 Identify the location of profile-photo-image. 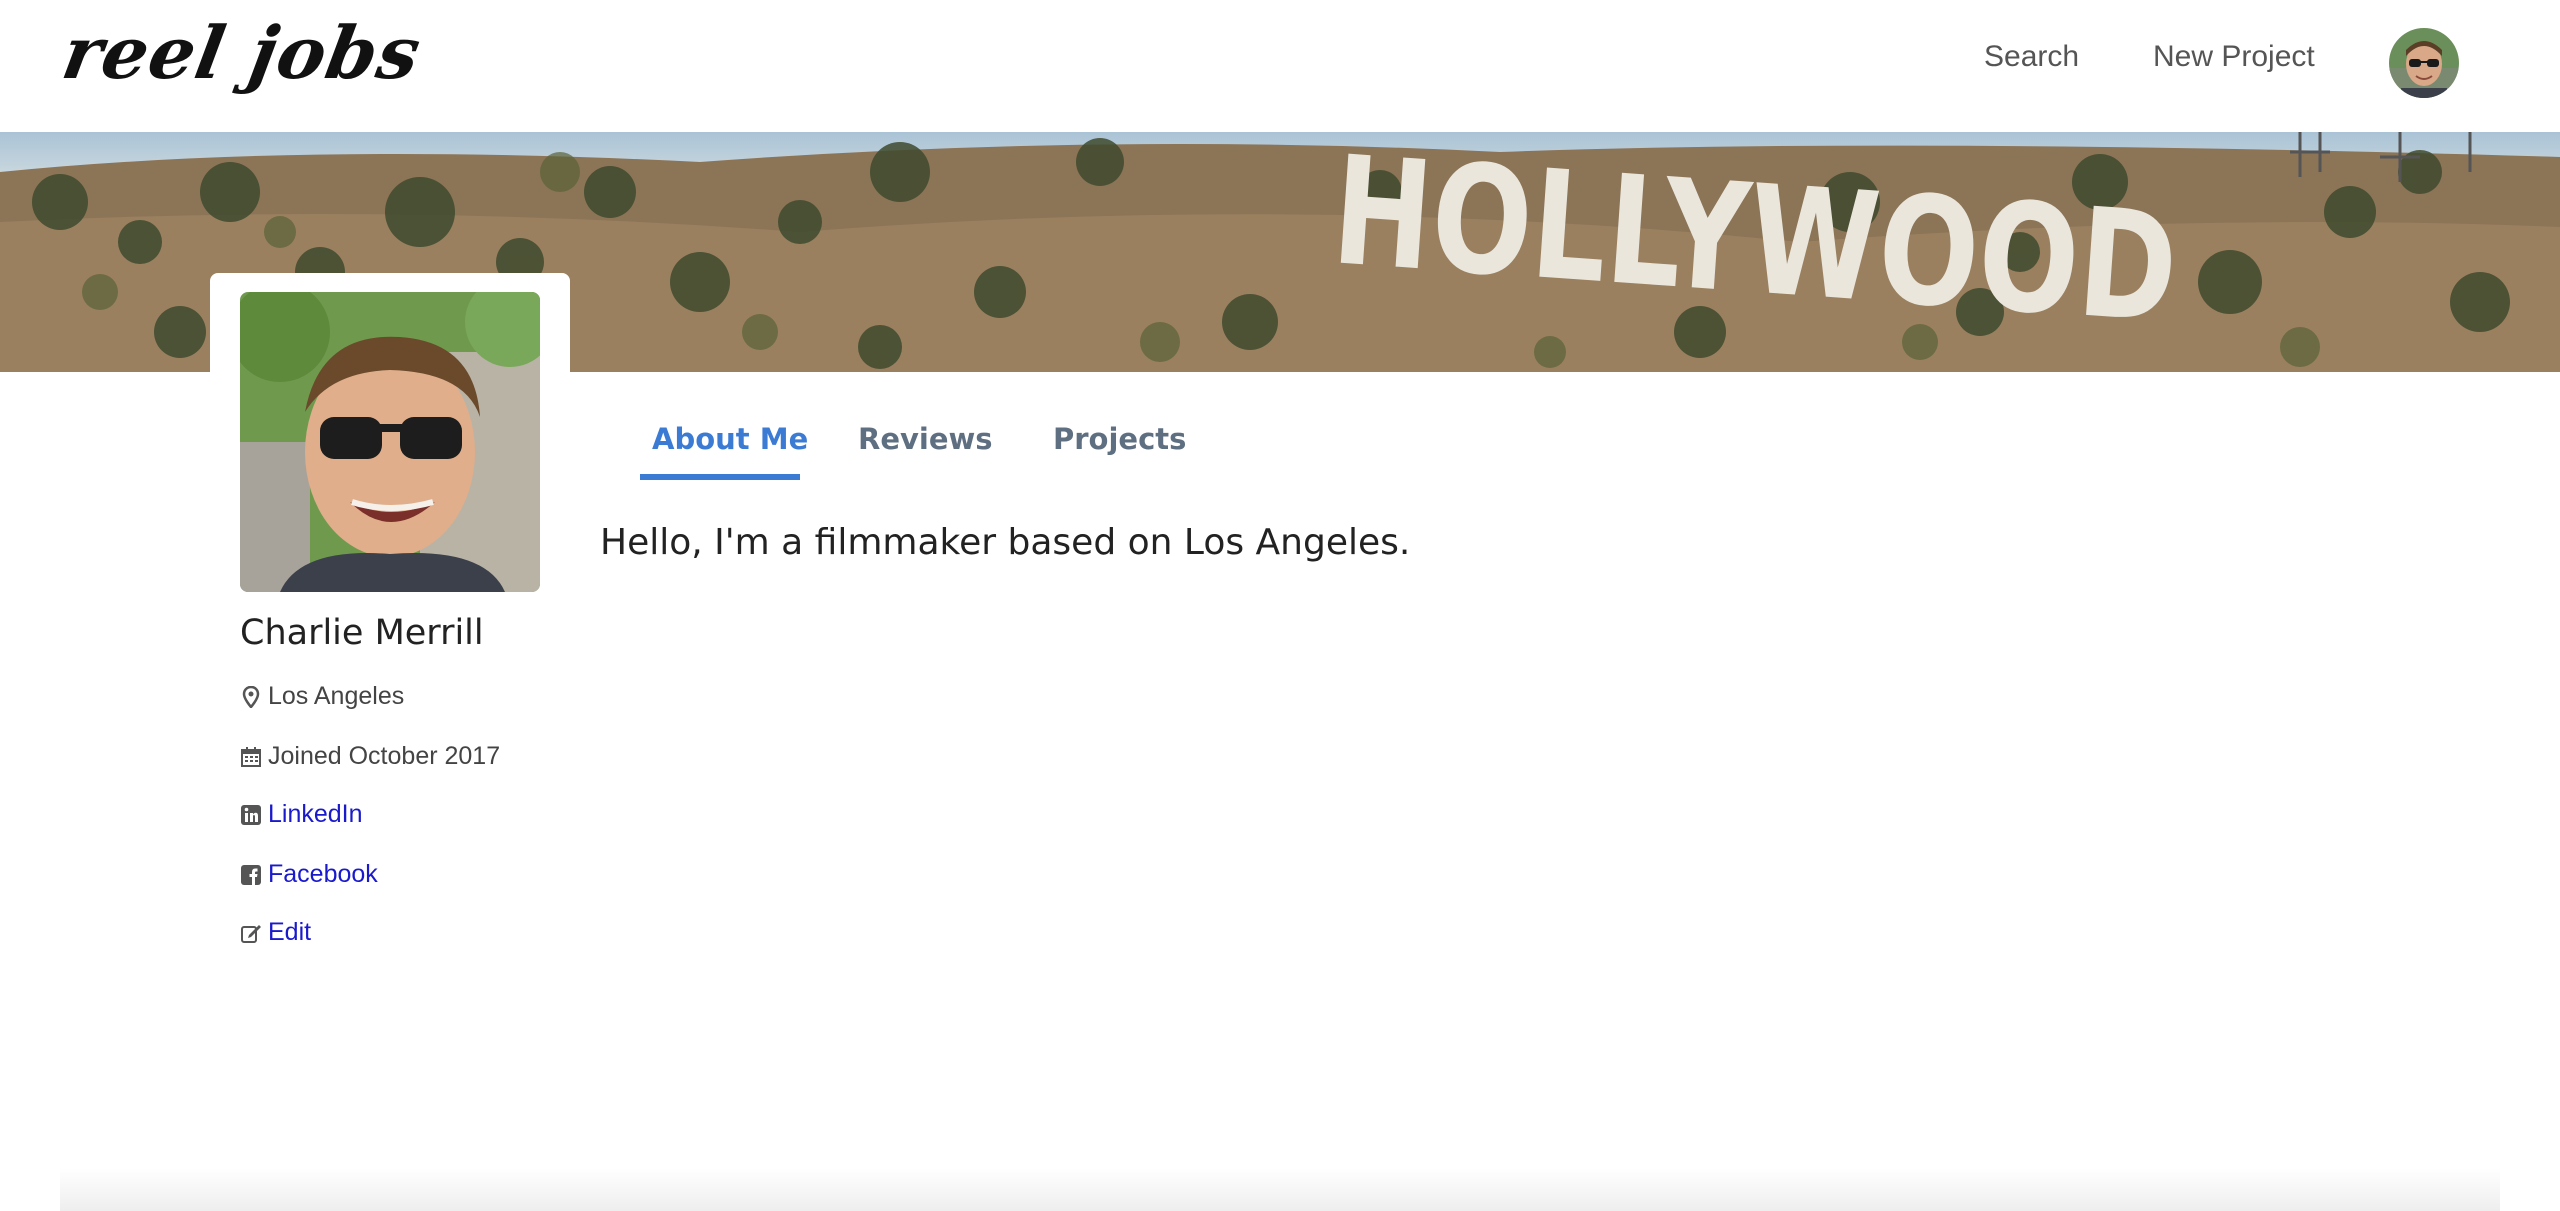
(390, 442).